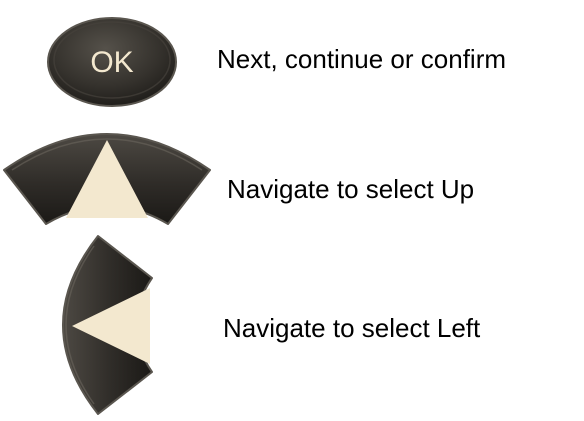 The height and width of the screenshot is (421, 584). I want to click on up-button, so click(107, 175).